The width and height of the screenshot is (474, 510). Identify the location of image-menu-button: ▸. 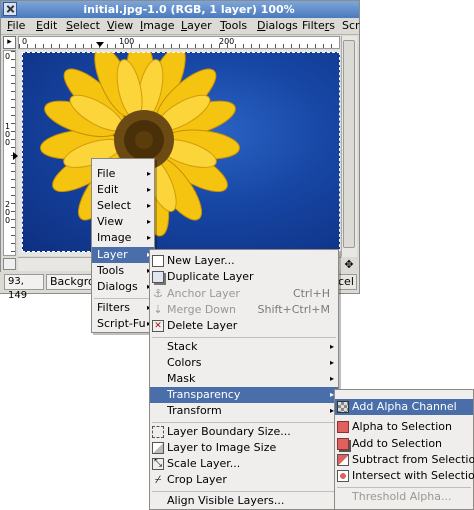
(9, 42).